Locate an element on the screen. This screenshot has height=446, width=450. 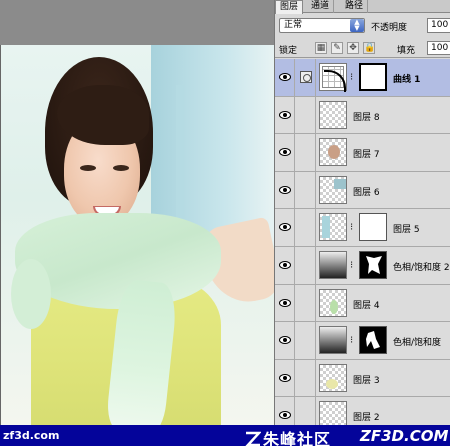
fill-label: 填充 is located at coordinates (406, 51).